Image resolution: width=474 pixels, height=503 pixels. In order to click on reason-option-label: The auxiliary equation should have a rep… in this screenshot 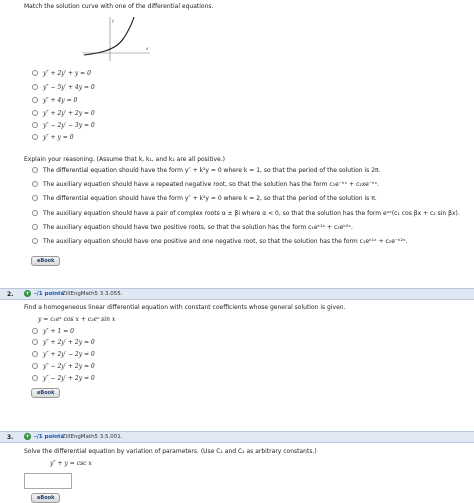, I will do `click(211, 184)`.